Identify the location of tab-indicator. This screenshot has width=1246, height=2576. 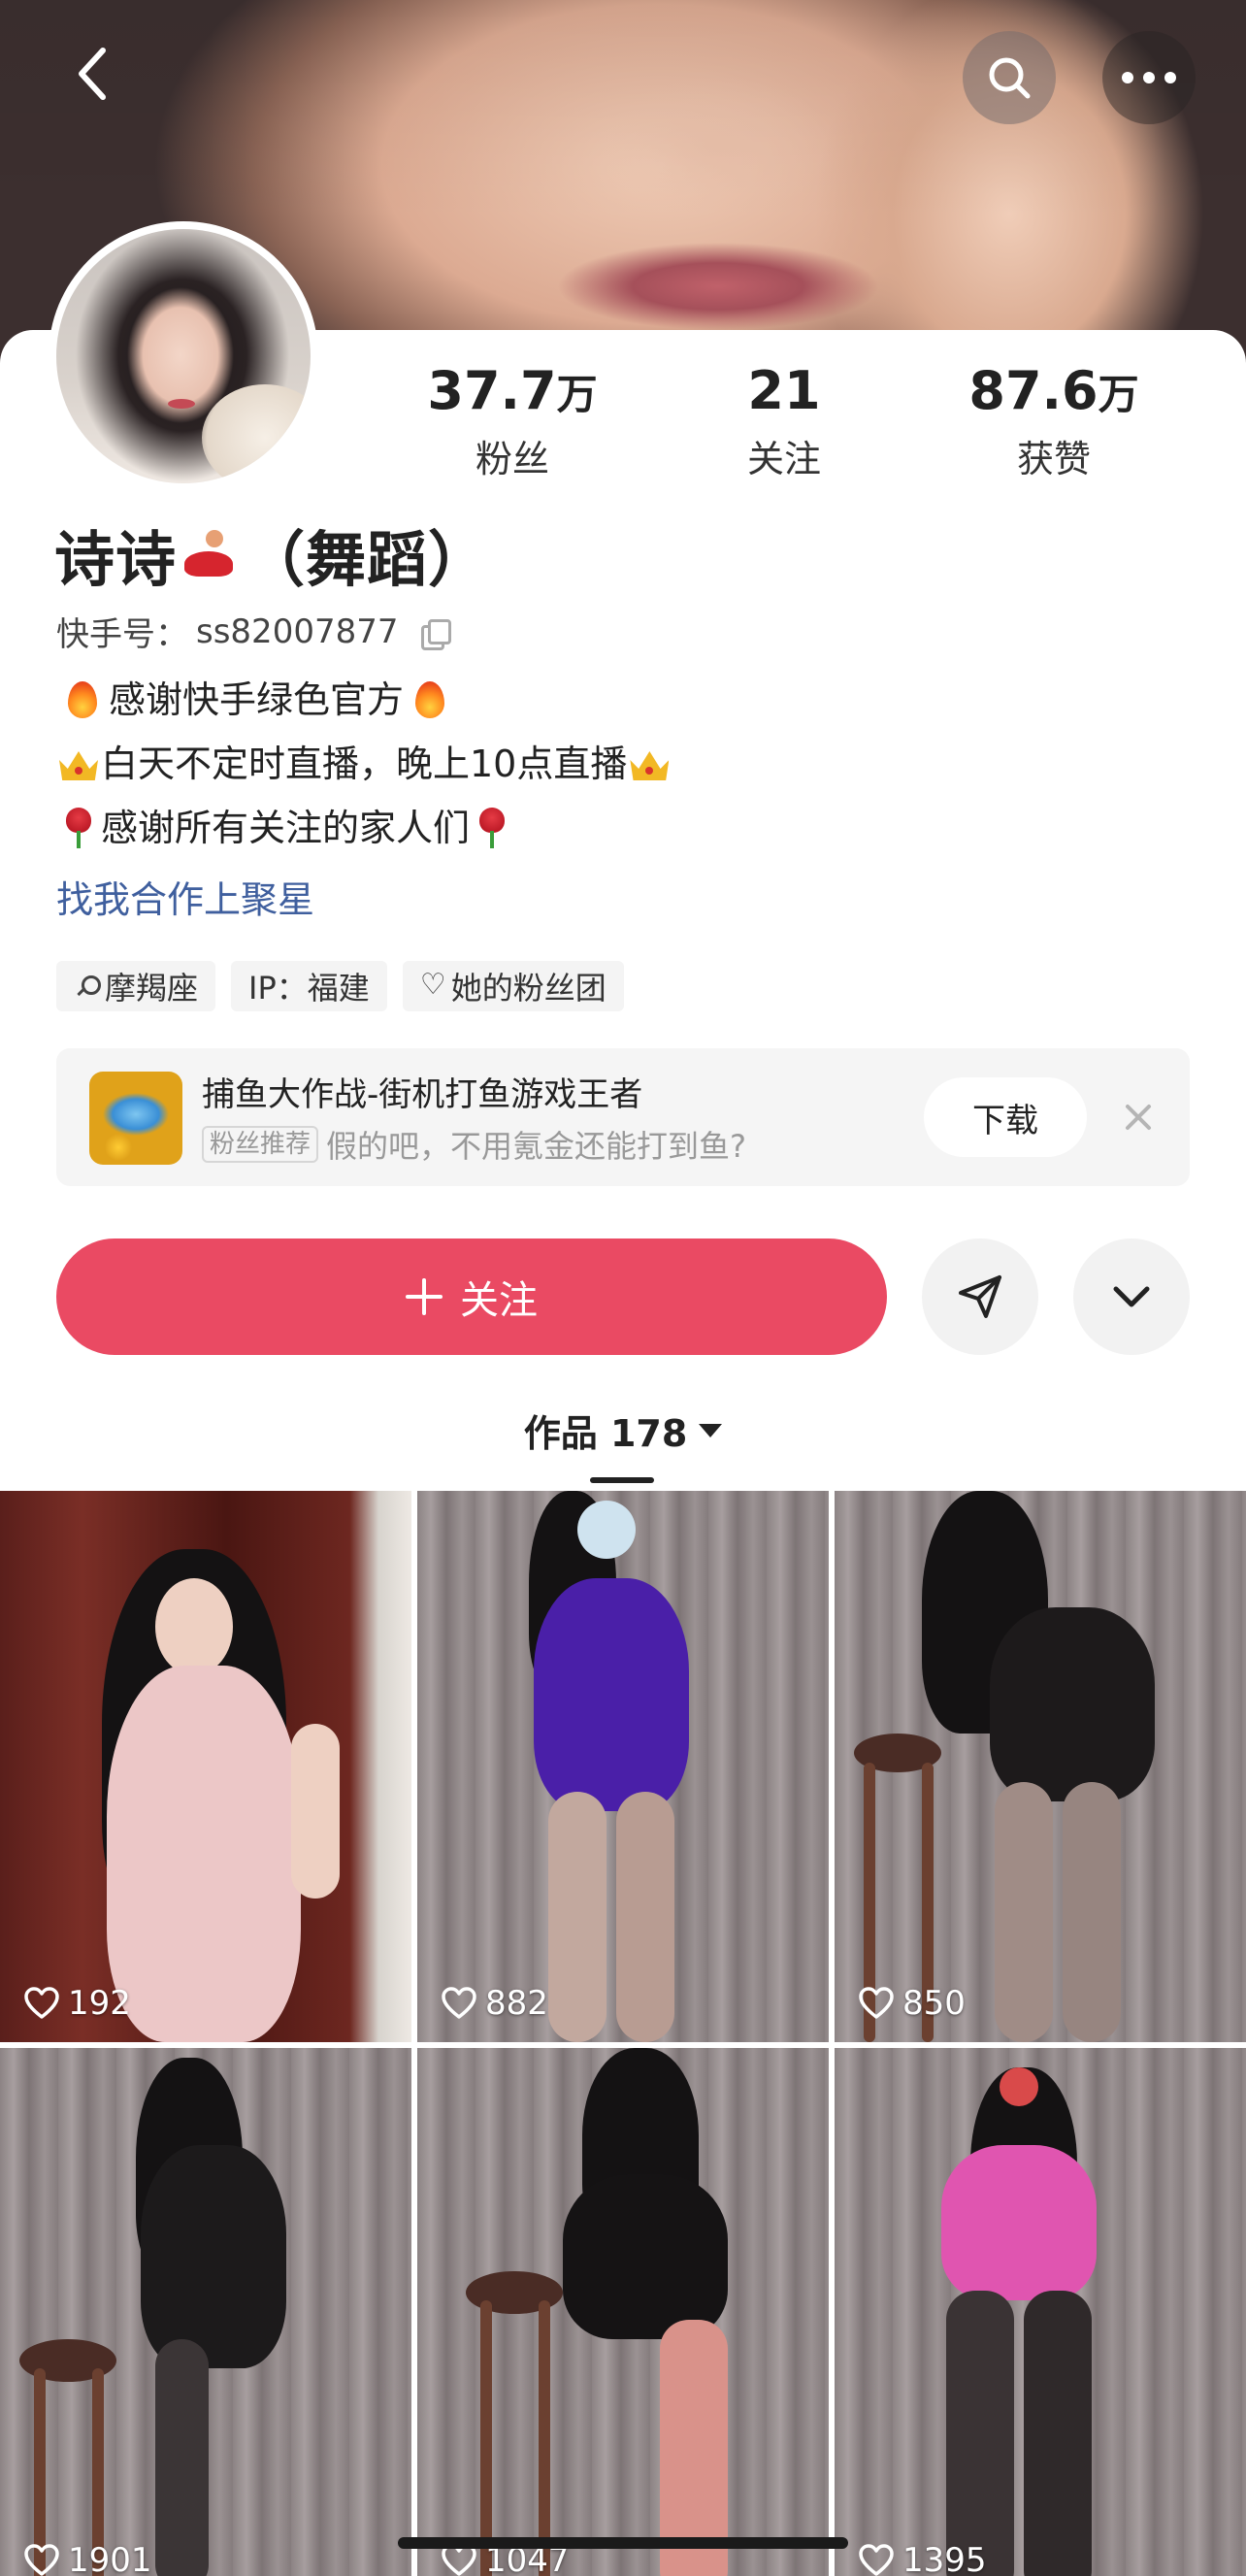
(622, 1480).